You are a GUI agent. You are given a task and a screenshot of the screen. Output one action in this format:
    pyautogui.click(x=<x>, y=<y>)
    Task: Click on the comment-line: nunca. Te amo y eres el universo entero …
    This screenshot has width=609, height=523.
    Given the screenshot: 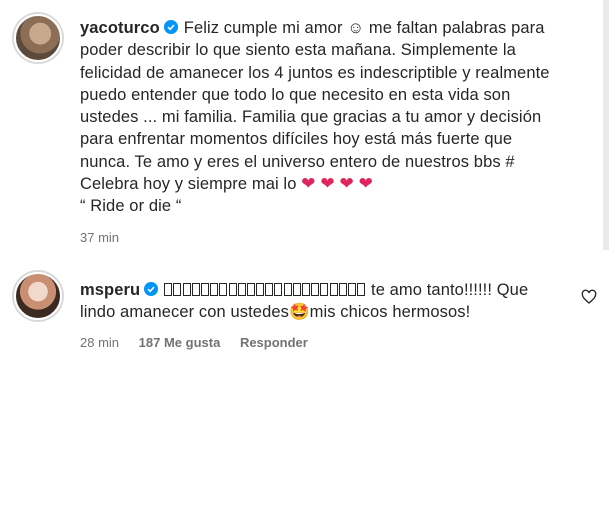 What is the action you would take?
    pyautogui.click(x=297, y=161)
    